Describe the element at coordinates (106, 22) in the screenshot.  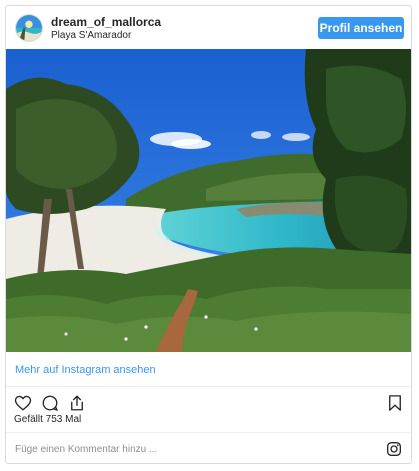
I see `username: dream_of_mallorca` at that location.